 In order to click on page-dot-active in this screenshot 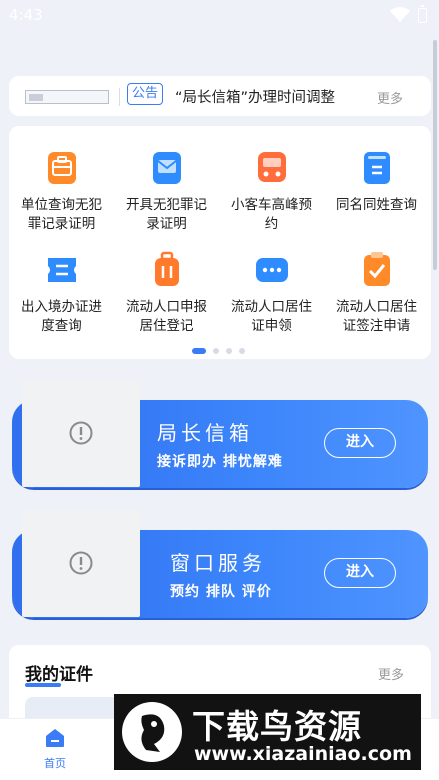, I will do `click(199, 351)`.